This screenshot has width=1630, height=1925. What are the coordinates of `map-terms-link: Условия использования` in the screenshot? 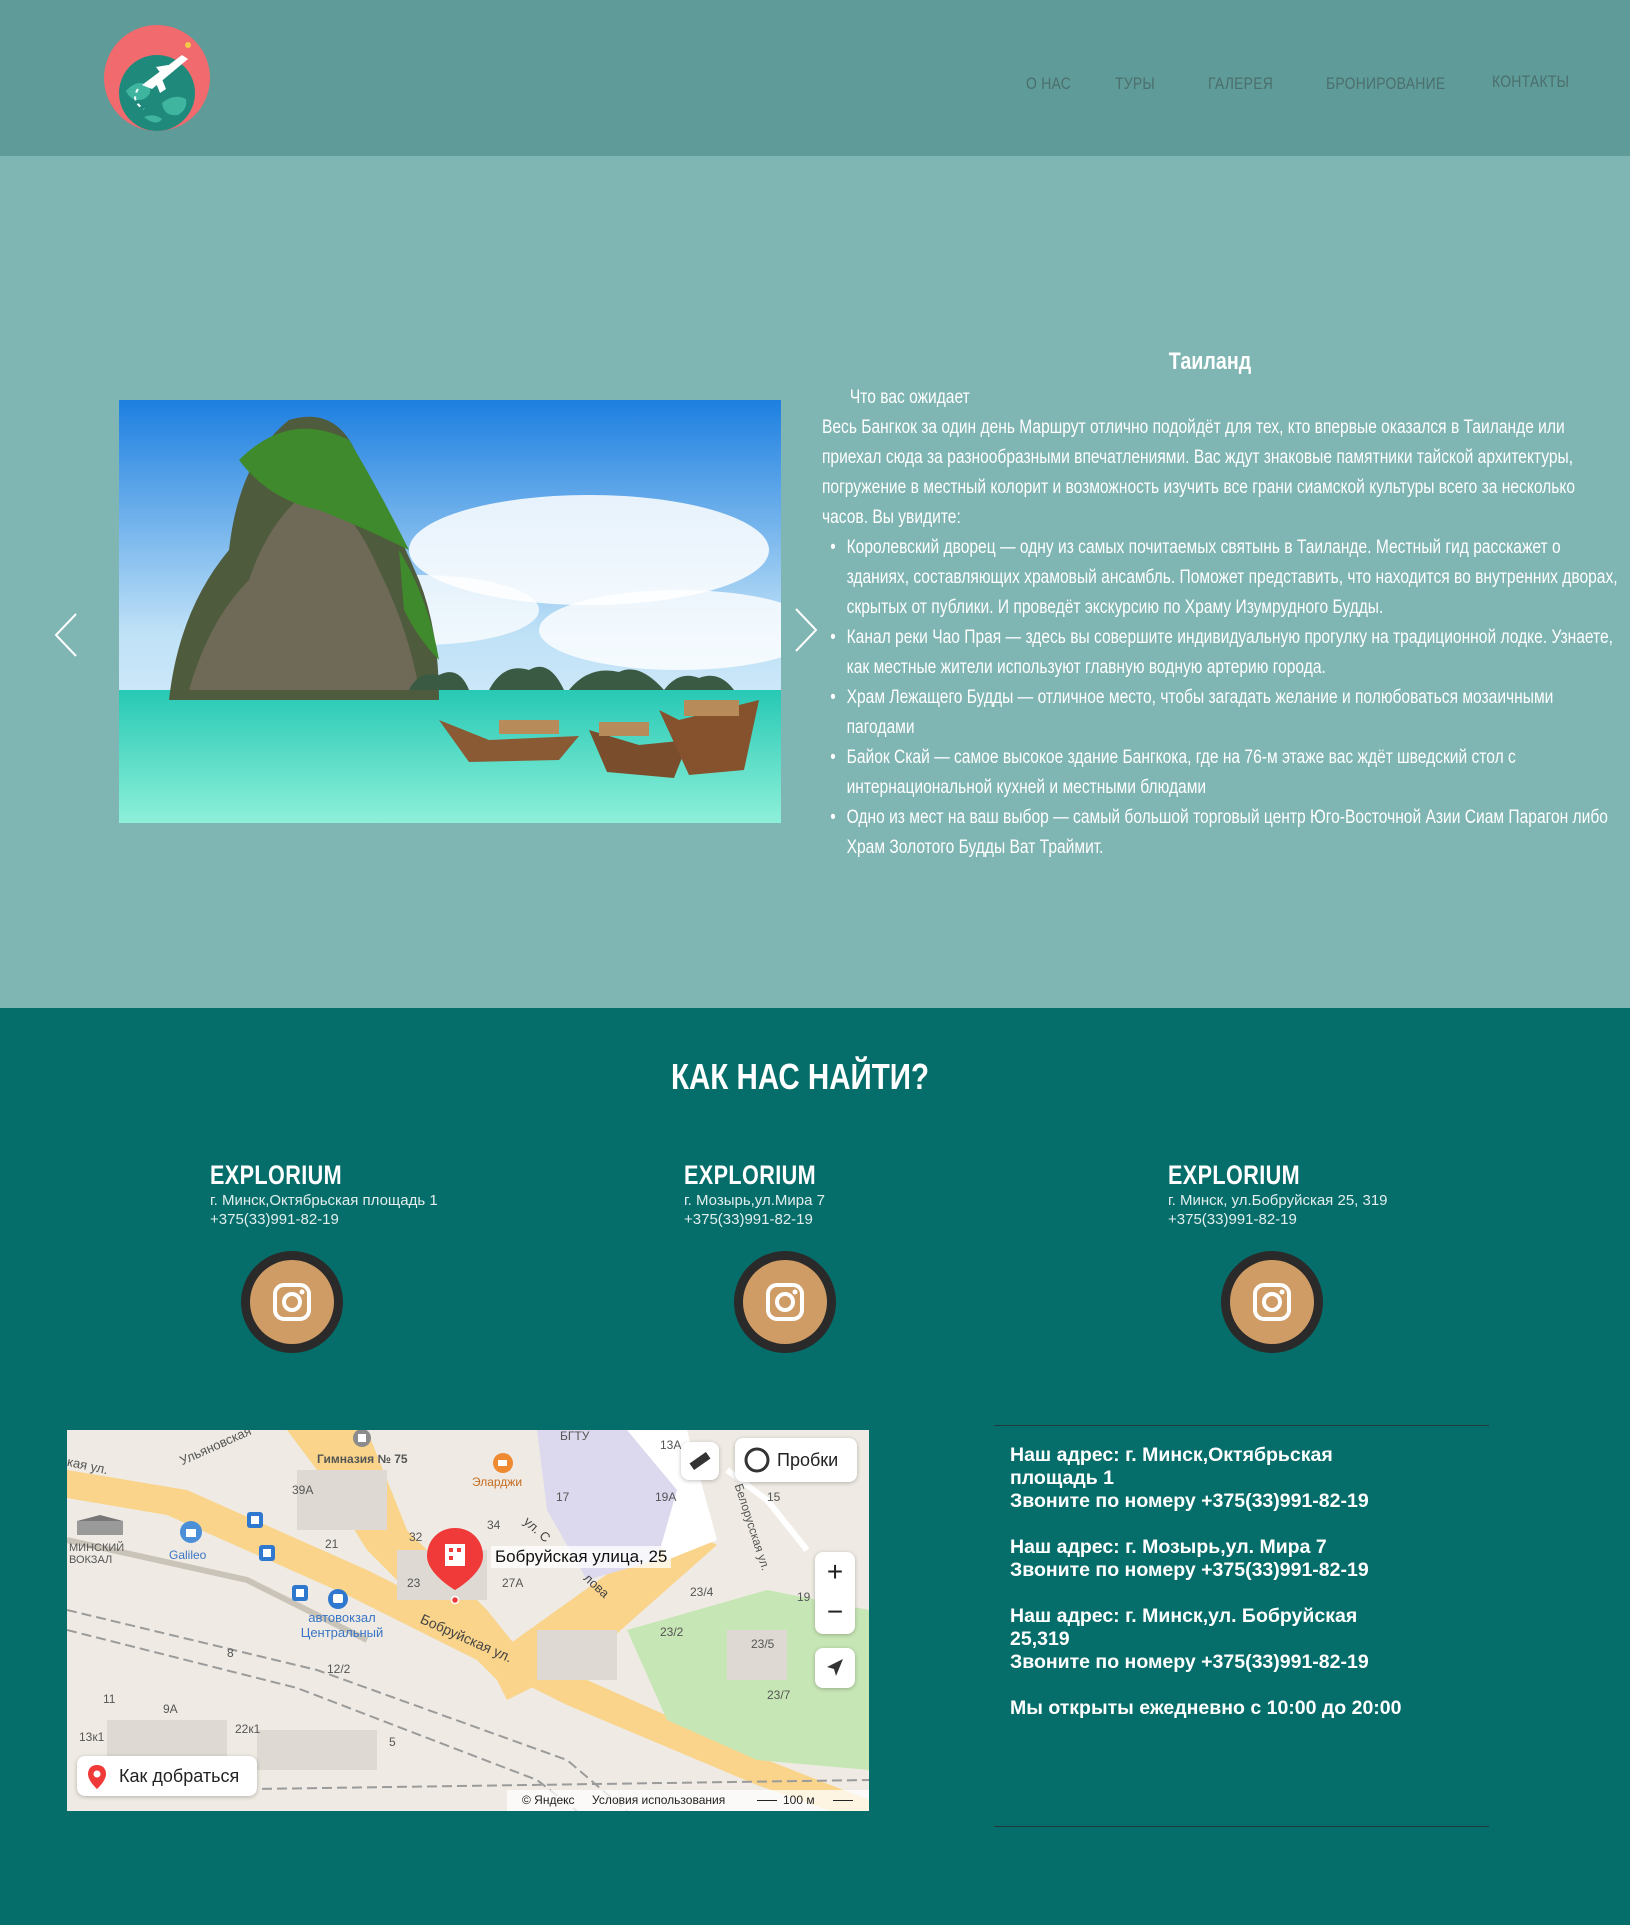 It's located at (658, 1800).